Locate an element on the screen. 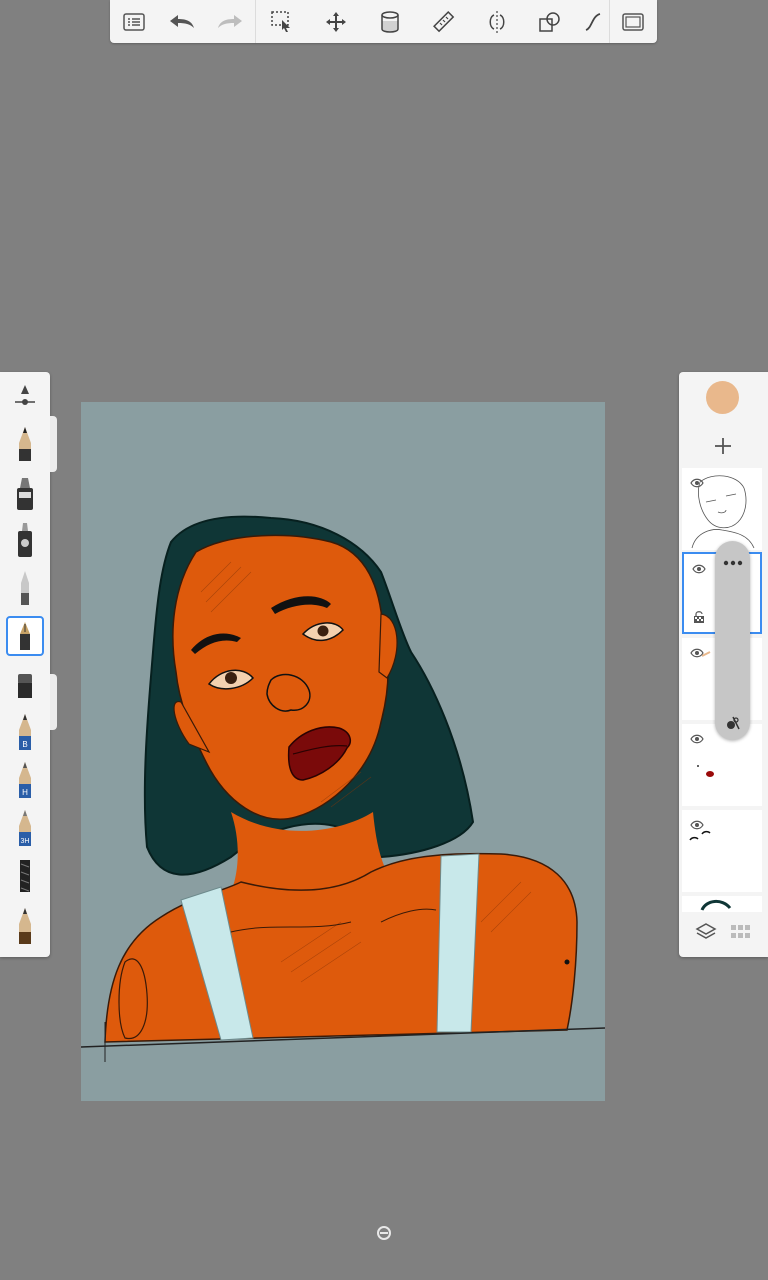 The width and height of the screenshot is (768, 1280). layer-thumbnail-hair is located at coordinates (722, 904).